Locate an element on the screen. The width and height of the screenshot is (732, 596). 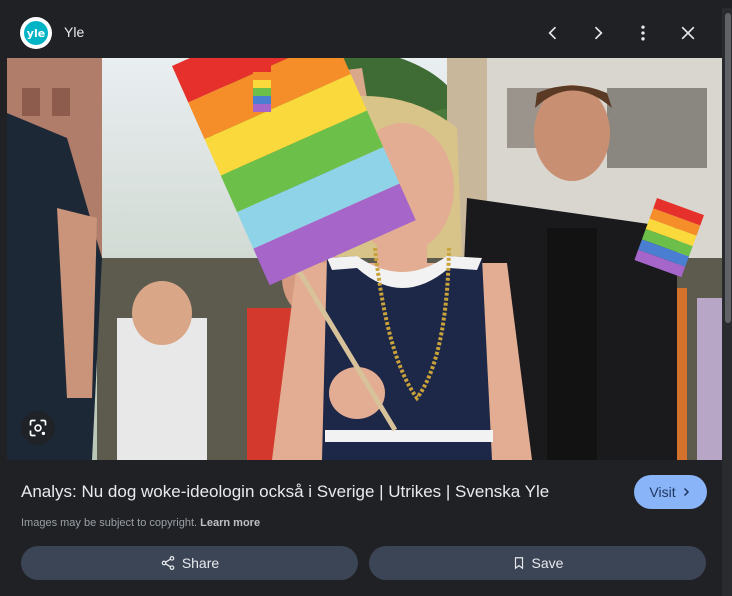
close-button is located at coordinates (688, 33).